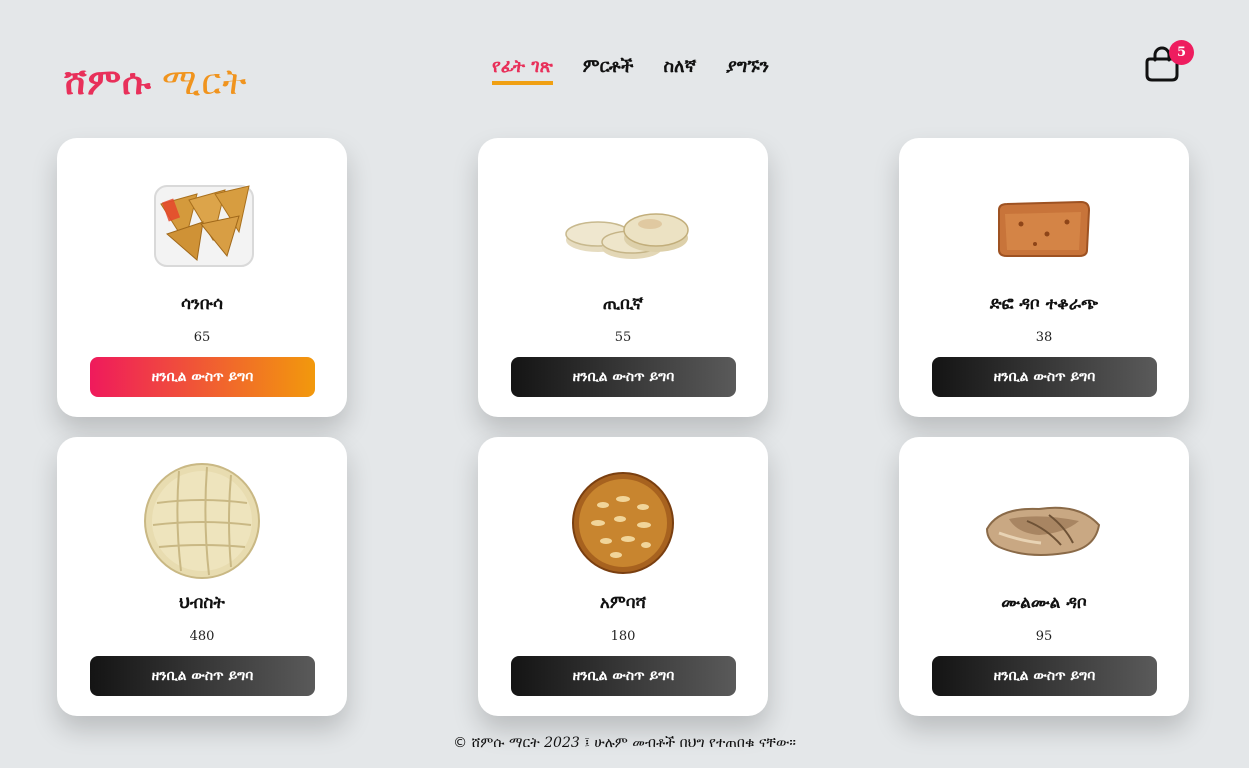 This screenshot has height=768, width=1249. Describe the element at coordinates (623, 636) in the screenshot. I see `product-price: 180` at that location.